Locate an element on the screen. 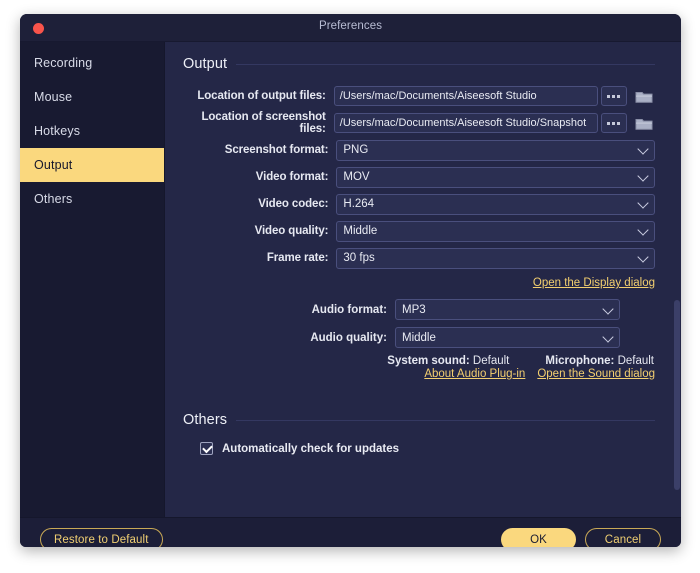 The height and width of the screenshot is (573, 700). footer-bar: Restore to Default OK Cancel is located at coordinates (350, 532).